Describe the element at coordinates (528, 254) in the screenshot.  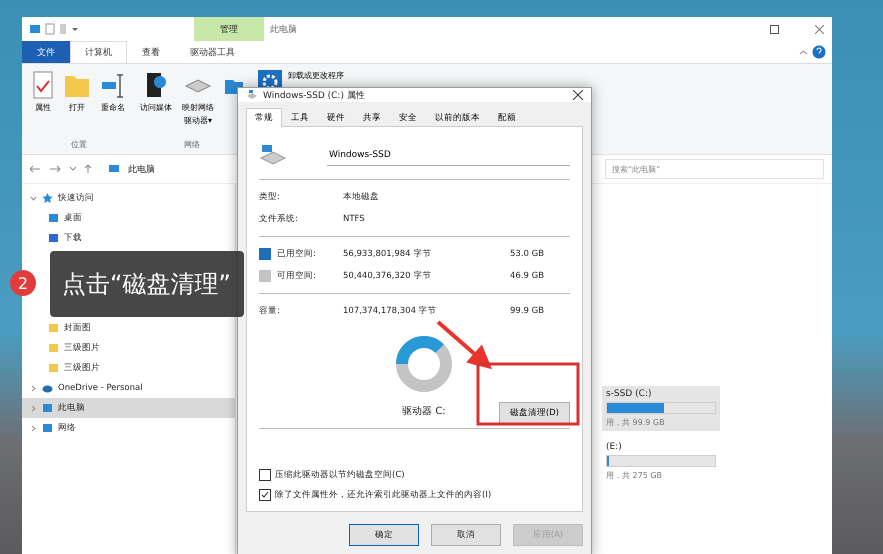
I see `size-value: 53.0 GB` at that location.